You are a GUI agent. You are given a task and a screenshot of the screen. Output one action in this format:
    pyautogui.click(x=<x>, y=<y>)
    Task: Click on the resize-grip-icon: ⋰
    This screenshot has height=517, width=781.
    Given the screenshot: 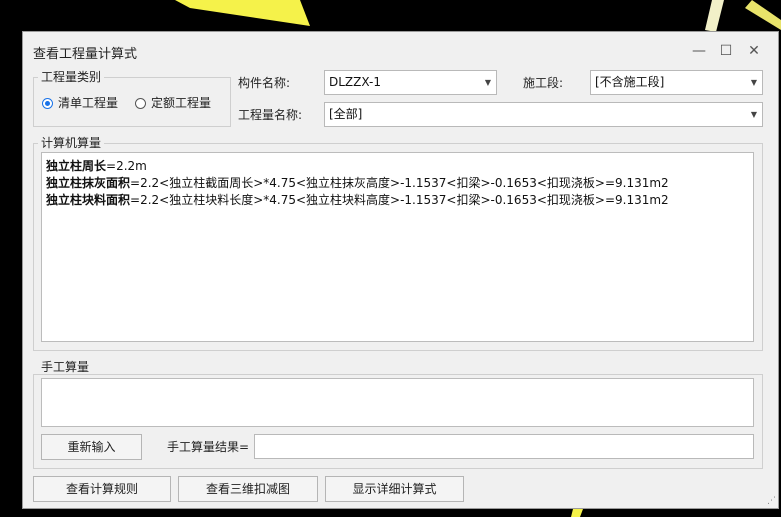 What is the action you would take?
    pyautogui.click(x=771, y=501)
    